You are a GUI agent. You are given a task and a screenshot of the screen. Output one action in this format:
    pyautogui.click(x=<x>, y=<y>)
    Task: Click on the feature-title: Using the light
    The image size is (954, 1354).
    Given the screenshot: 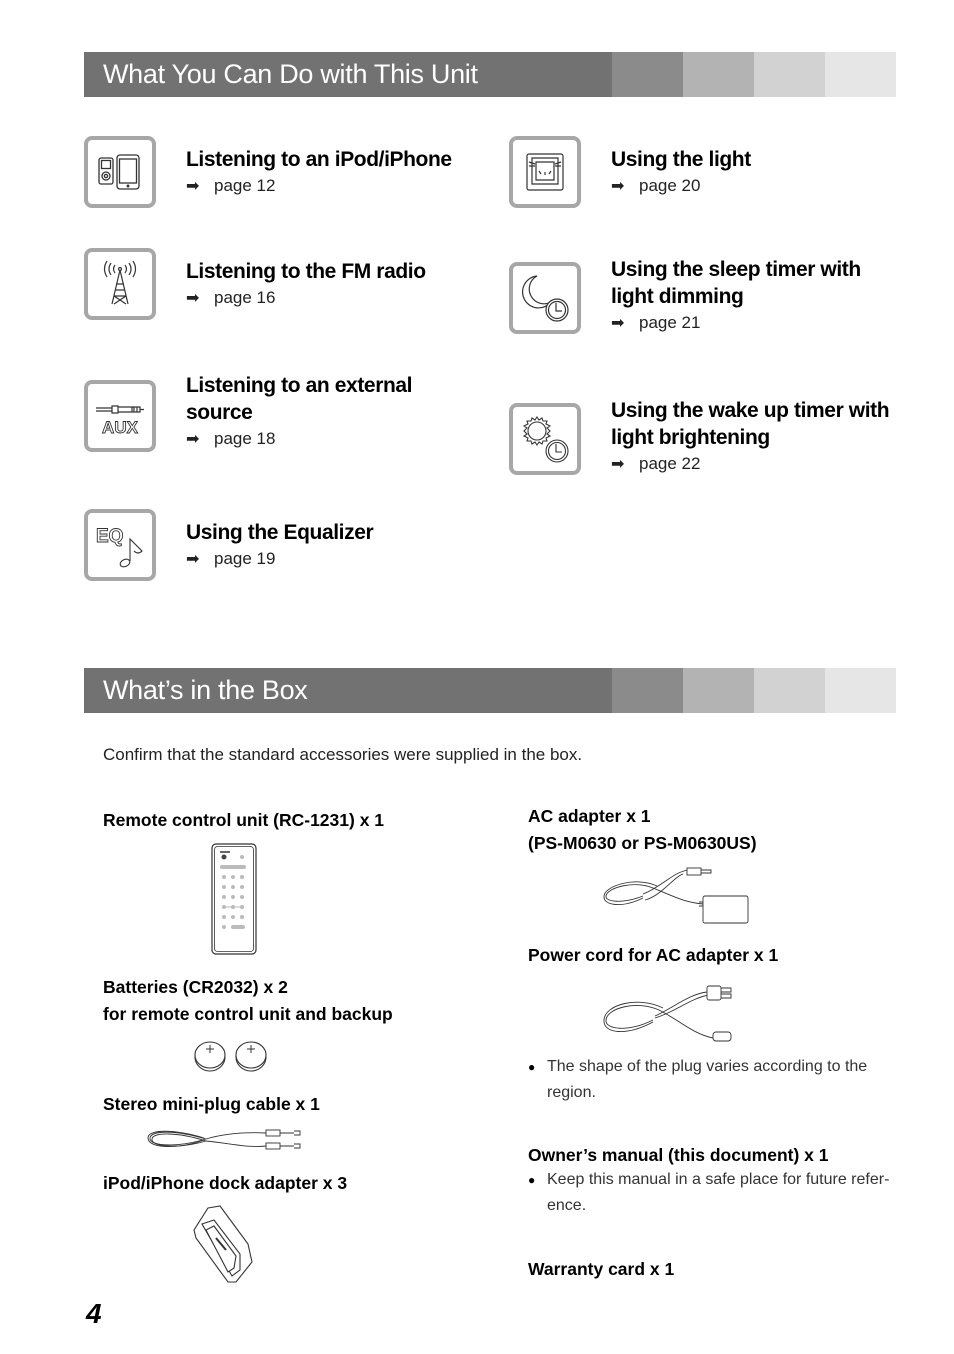 What is the action you would take?
    pyautogui.click(x=681, y=159)
    